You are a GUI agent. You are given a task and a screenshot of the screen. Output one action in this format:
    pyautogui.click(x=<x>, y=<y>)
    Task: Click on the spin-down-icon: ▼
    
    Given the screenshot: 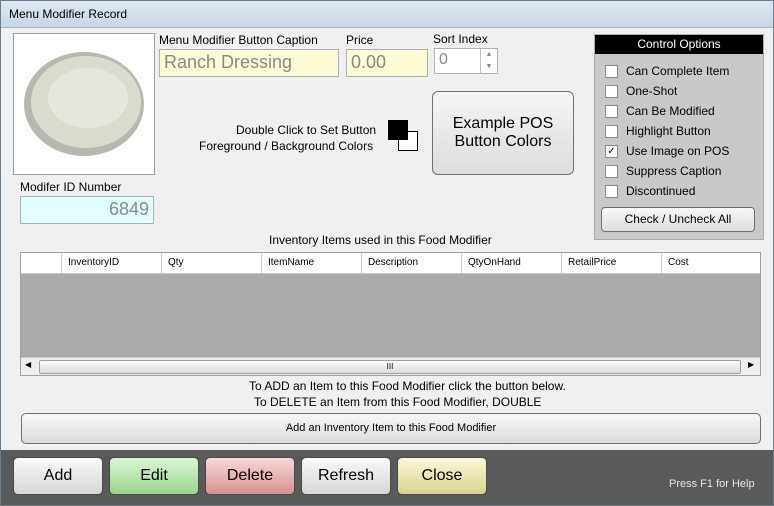 What is the action you would take?
    pyautogui.click(x=489, y=67)
    